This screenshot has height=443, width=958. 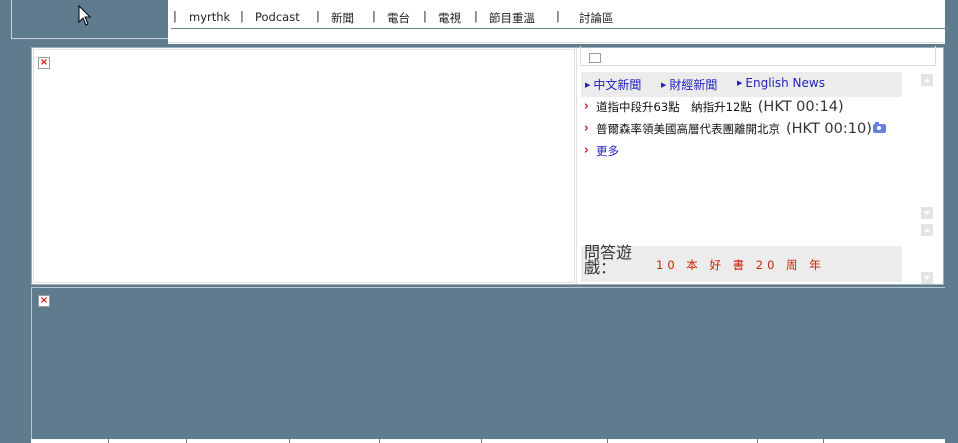 I want to click on more-news-row: › 更多, so click(x=601, y=151).